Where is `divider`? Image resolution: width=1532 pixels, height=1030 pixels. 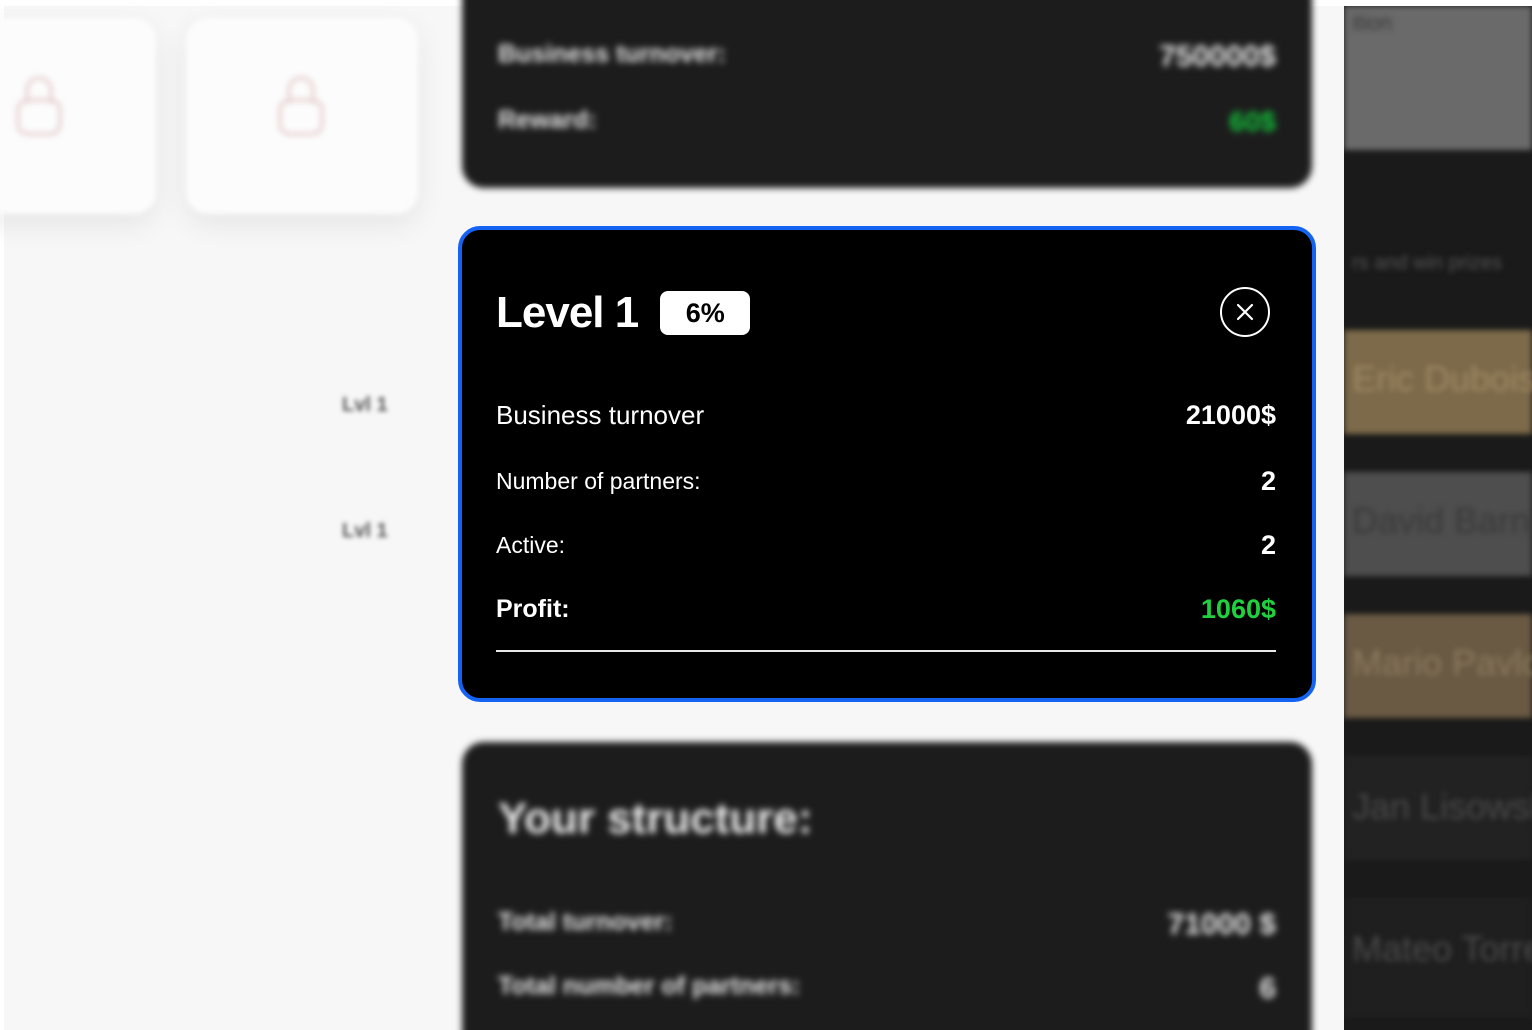
divider is located at coordinates (886, 651).